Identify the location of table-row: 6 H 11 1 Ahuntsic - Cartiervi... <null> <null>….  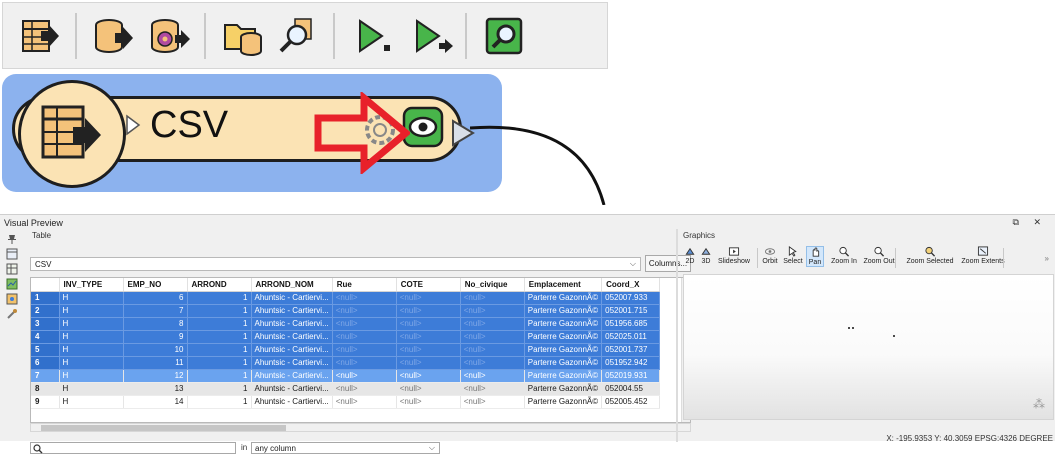
(346, 363).